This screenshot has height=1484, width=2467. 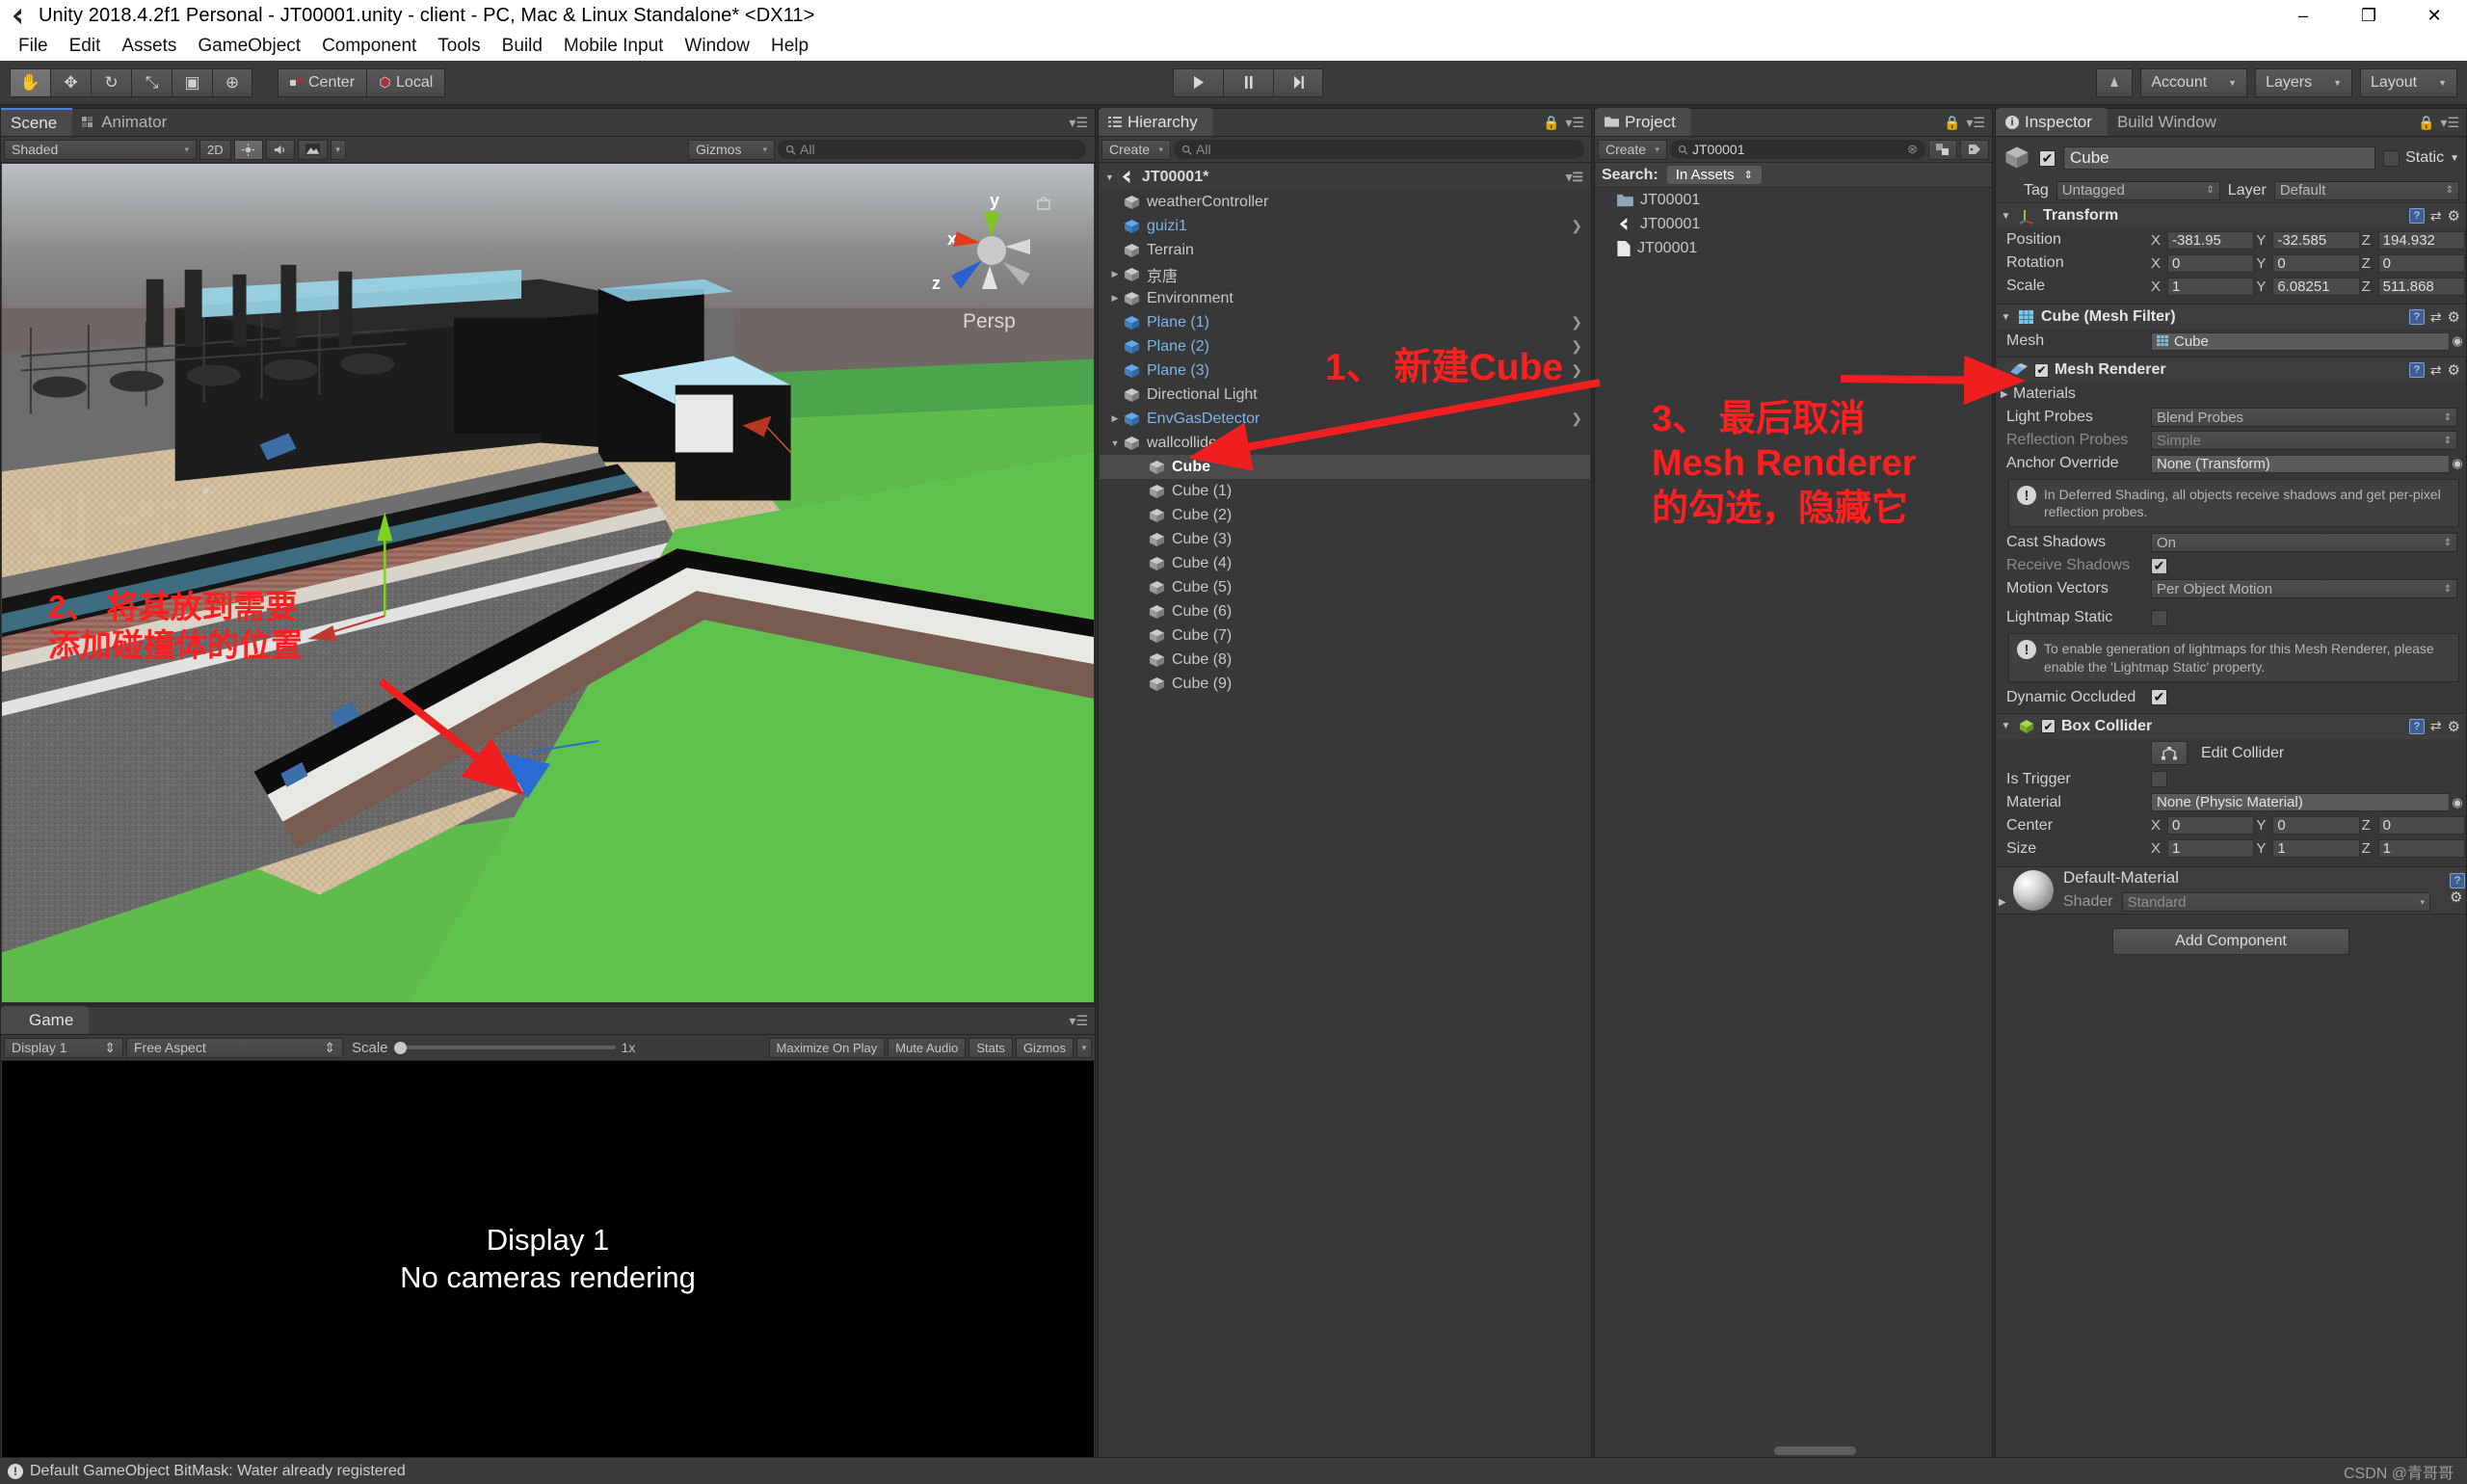 What do you see at coordinates (2211, 263) in the screenshot?
I see `rotation-x-field: 0` at bounding box center [2211, 263].